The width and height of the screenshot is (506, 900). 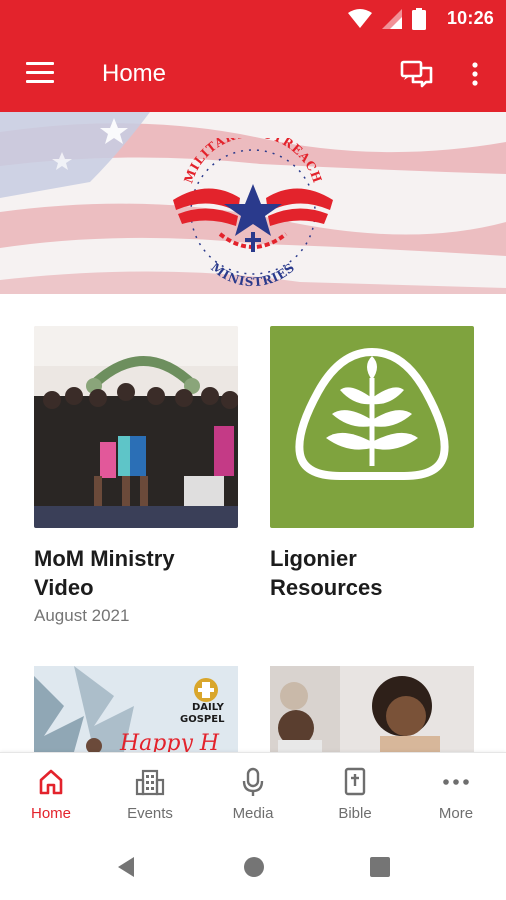 I want to click on tile-photo-people, so click(x=372, y=709).